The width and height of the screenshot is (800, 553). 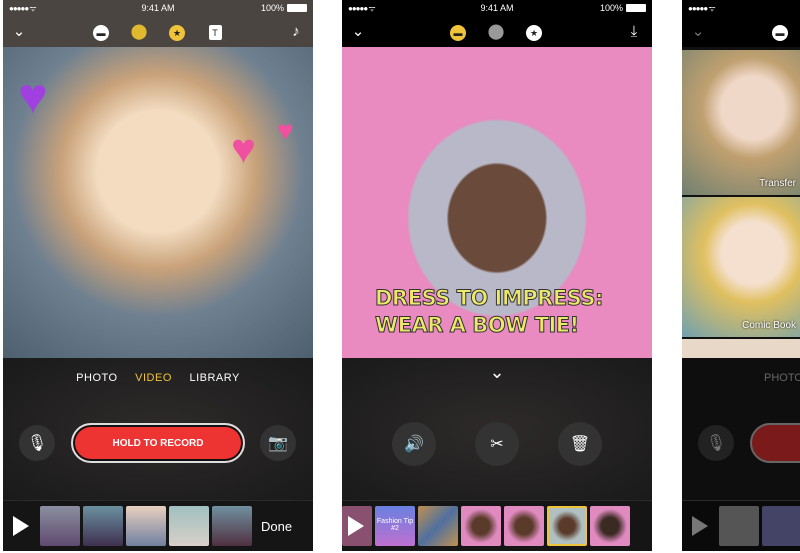 I want to click on heart-sticker-small: ♥, so click(x=285, y=130).